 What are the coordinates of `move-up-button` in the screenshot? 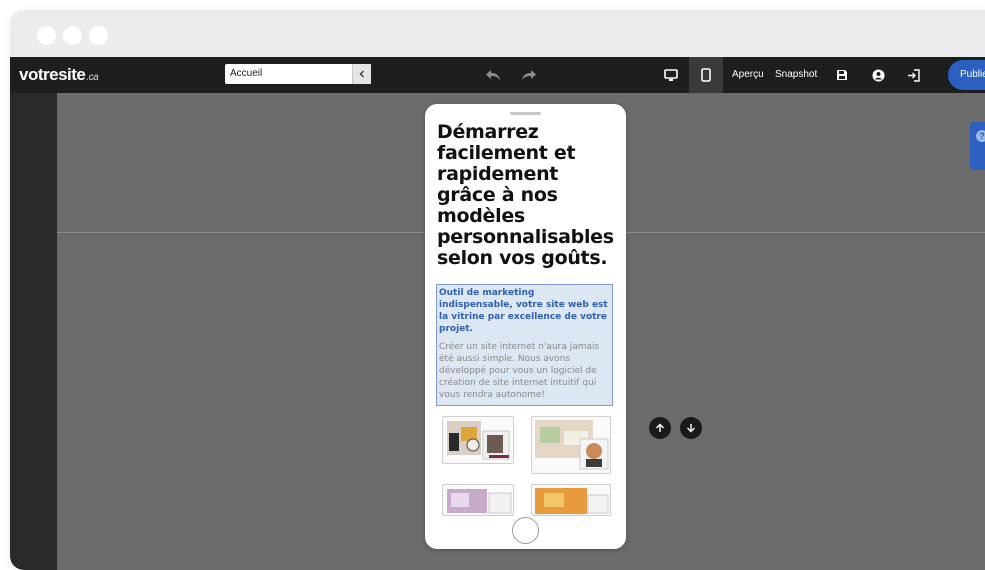 It's located at (660, 428).